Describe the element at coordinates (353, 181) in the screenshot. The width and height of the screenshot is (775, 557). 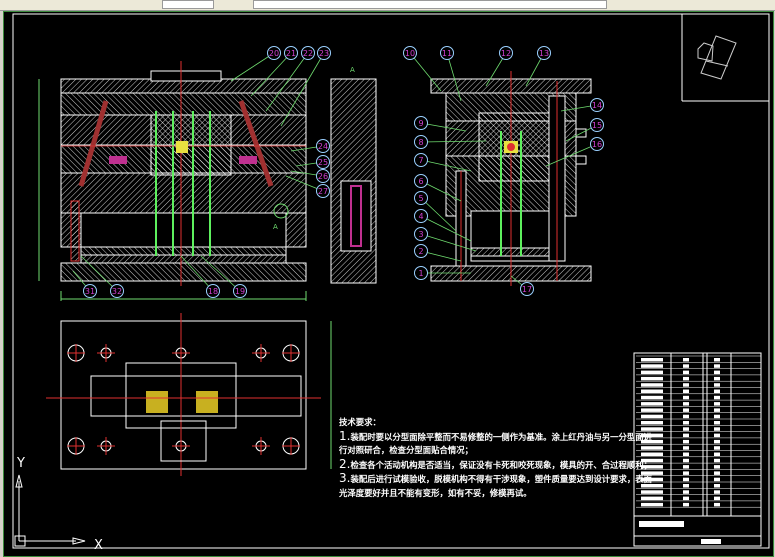
I see `side-view` at that location.